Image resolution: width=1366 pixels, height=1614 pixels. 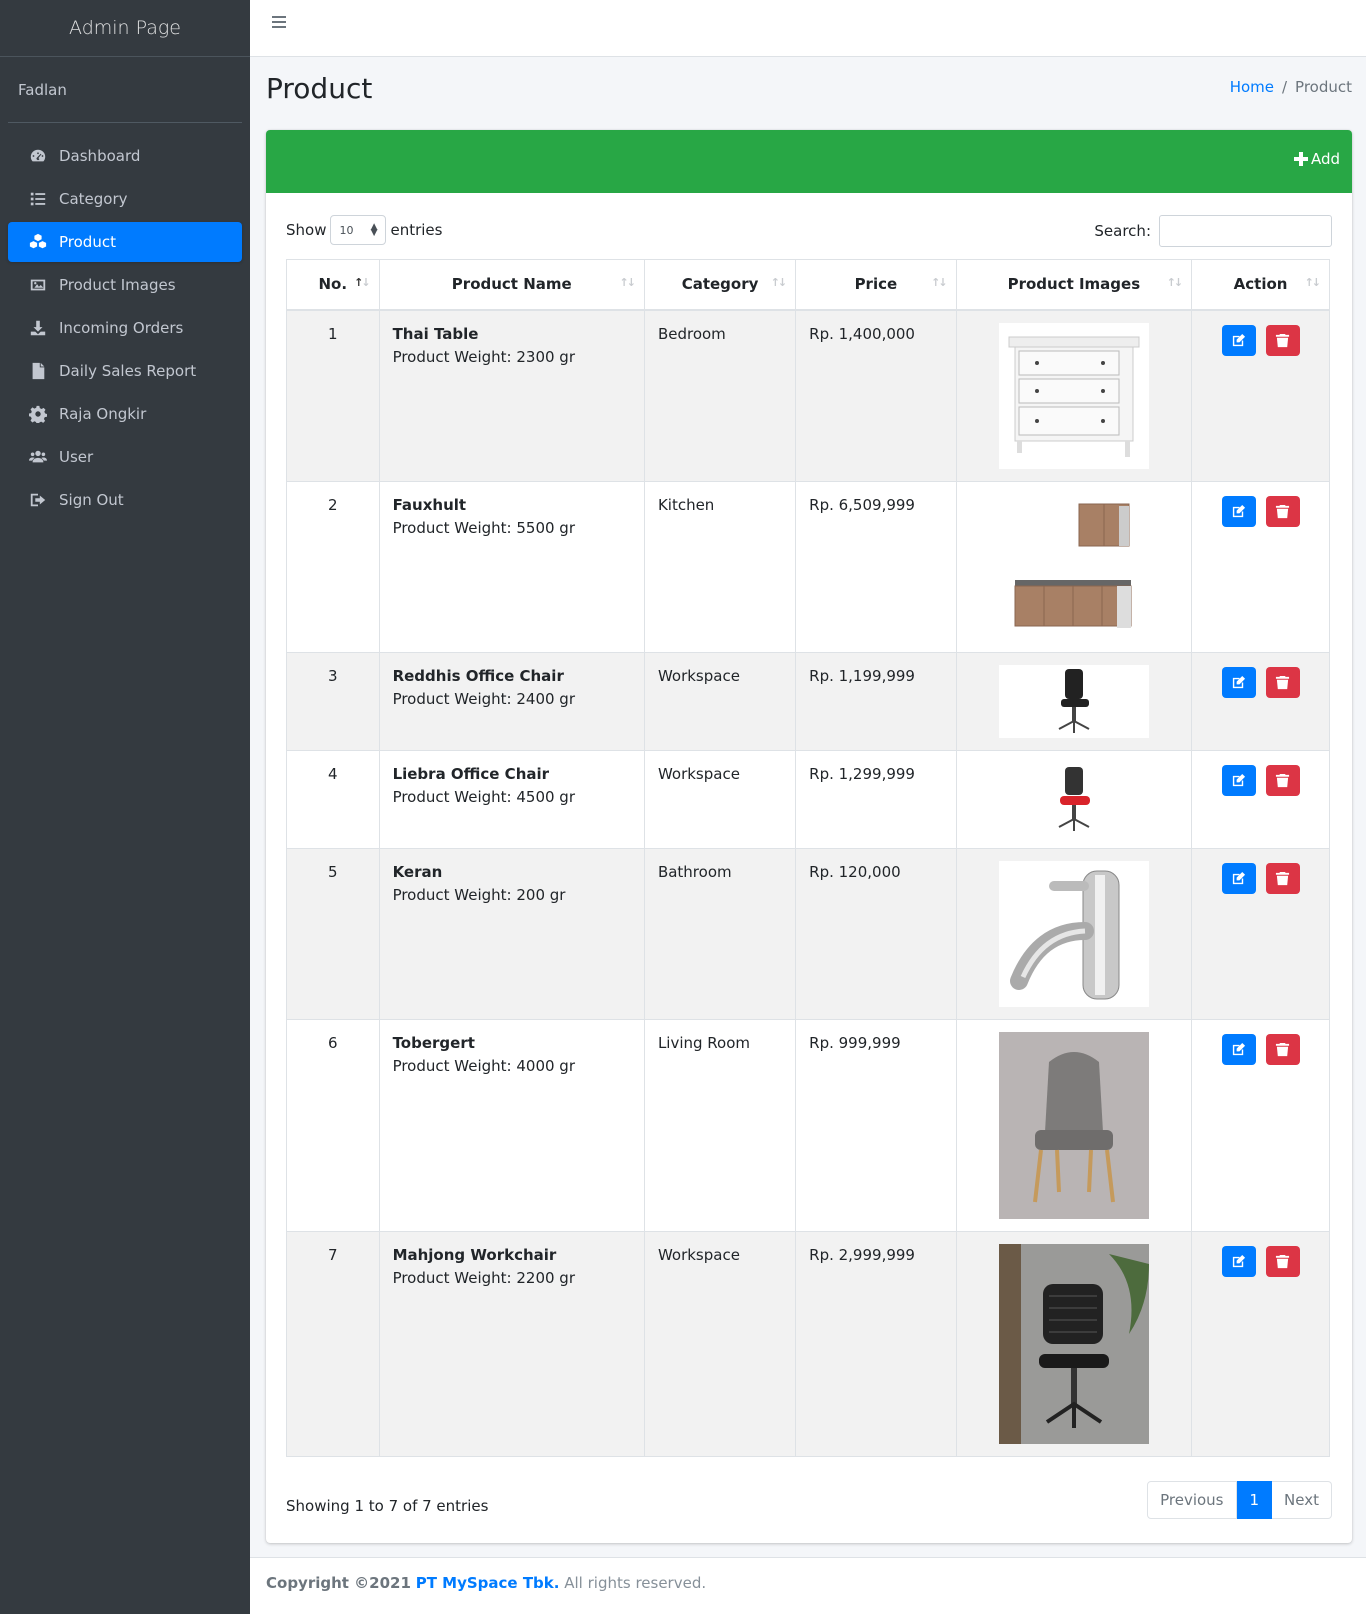 What do you see at coordinates (117, 285) in the screenshot?
I see `sidebar-item-label: Product Images` at bounding box center [117, 285].